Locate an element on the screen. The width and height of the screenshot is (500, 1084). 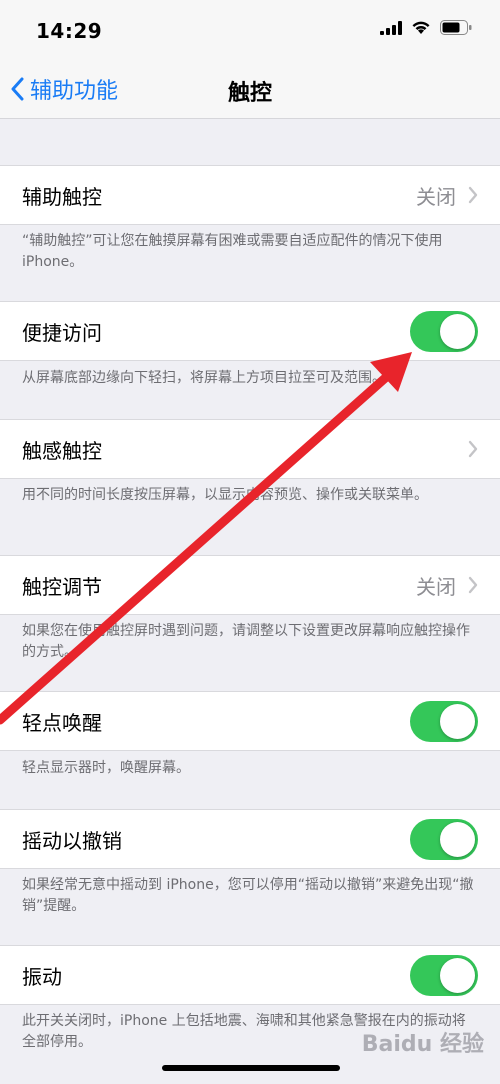
assistive-touch-group: 辅助触控 关闭 is located at coordinates (250, 195).